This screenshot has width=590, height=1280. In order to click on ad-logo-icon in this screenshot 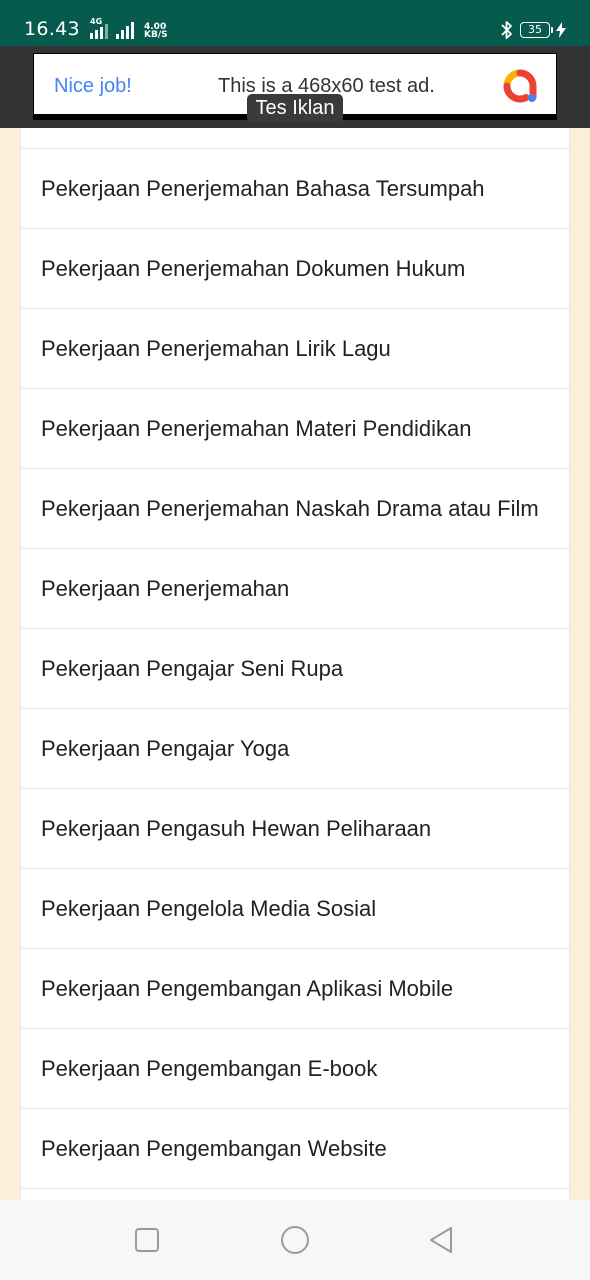, I will do `click(520, 86)`.